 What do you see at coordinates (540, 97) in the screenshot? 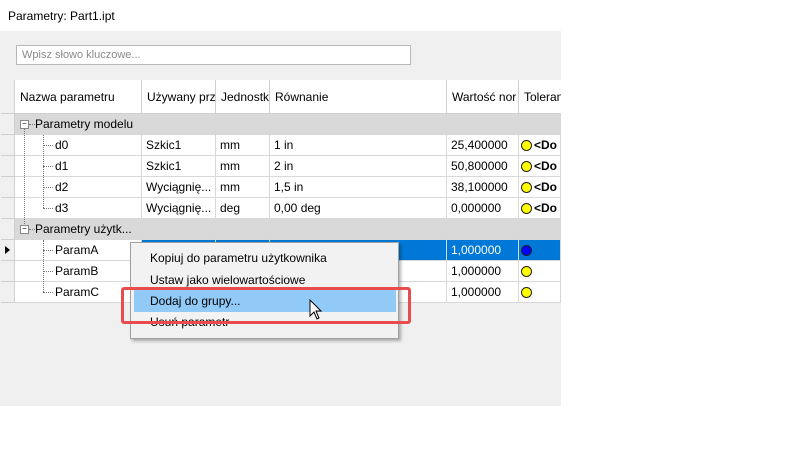
I see `column-header-tolerance: Toleran` at bounding box center [540, 97].